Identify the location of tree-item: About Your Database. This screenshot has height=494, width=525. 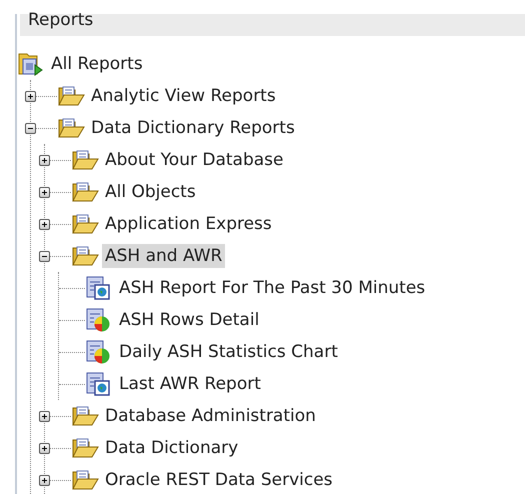
(194, 160).